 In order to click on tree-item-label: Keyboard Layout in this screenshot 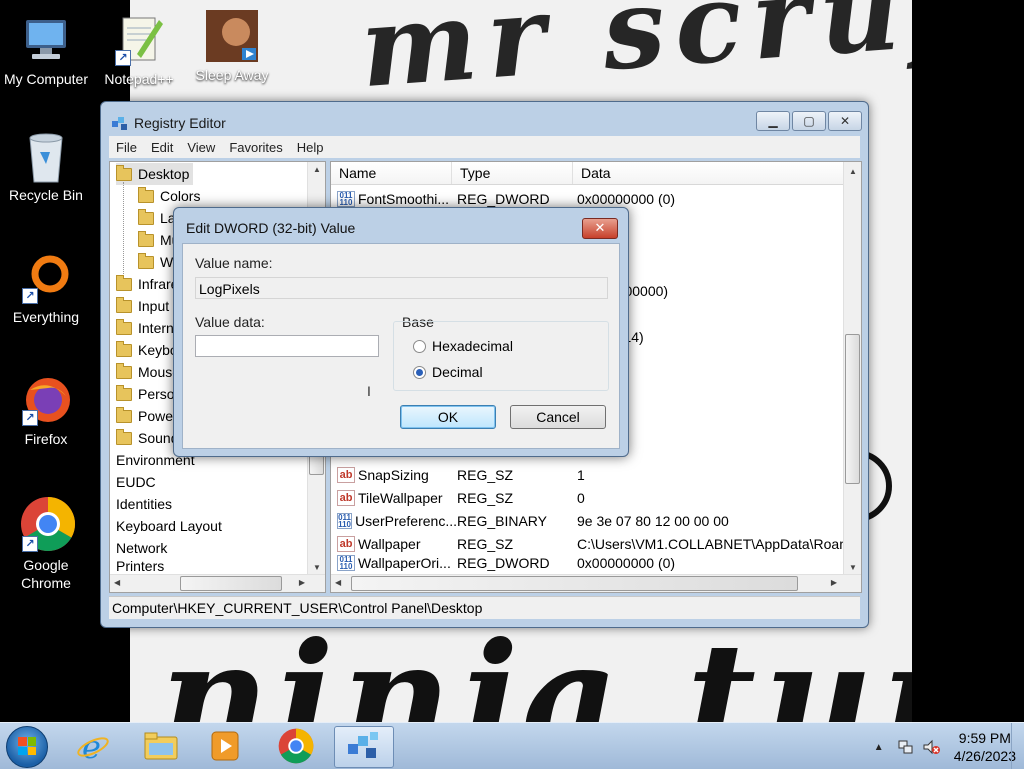, I will do `click(169, 526)`.